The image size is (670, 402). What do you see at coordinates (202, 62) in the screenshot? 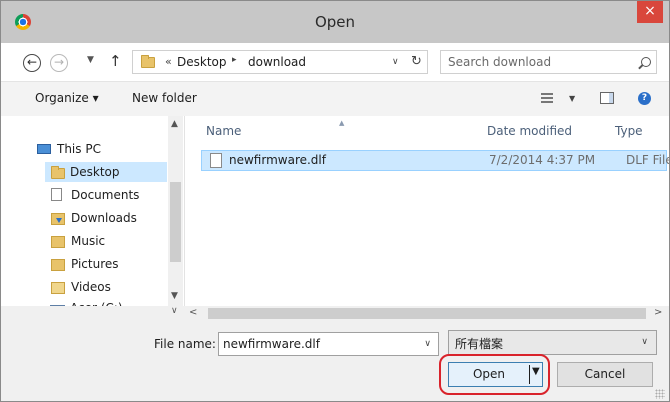
I see `breadcrumb-desktop: Desktop` at bounding box center [202, 62].